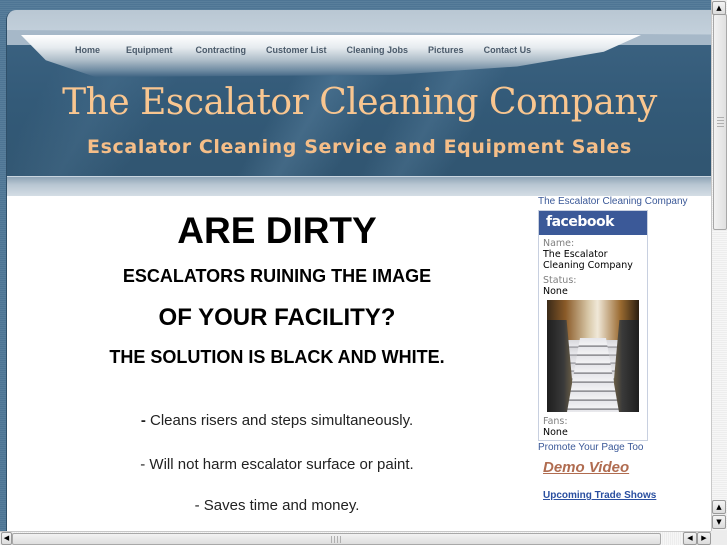 The image size is (727, 545). Describe the element at coordinates (560, 280) in the screenshot. I see `status-label: Status:` at that location.